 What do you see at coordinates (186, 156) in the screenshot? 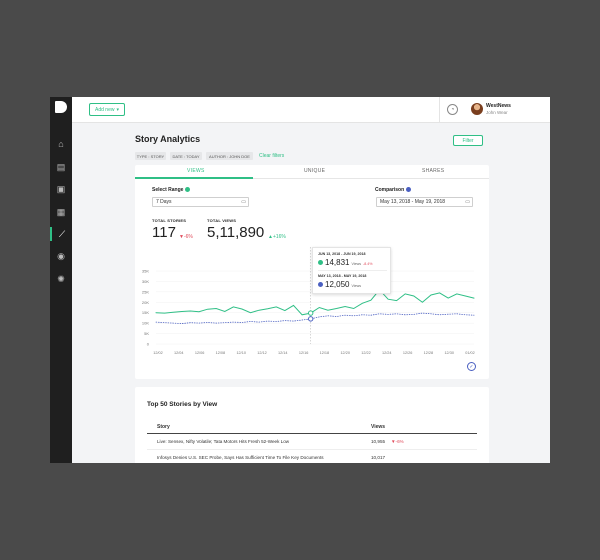
I see `filter-chip-date: DATE : TODAY` at bounding box center [186, 156].